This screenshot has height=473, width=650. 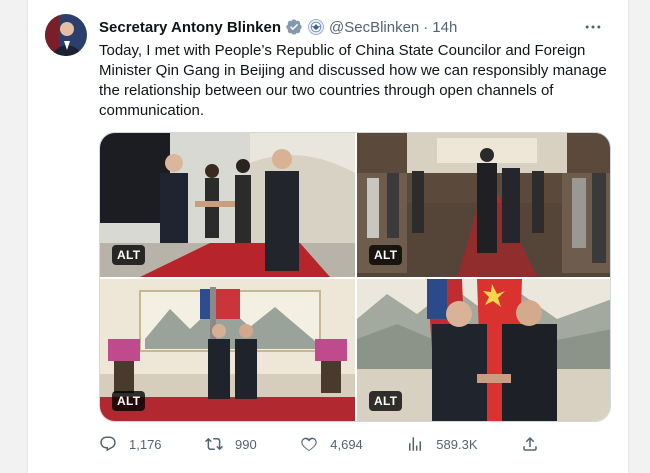 What do you see at coordinates (309, 444) in the screenshot?
I see `like-icon` at bounding box center [309, 444].